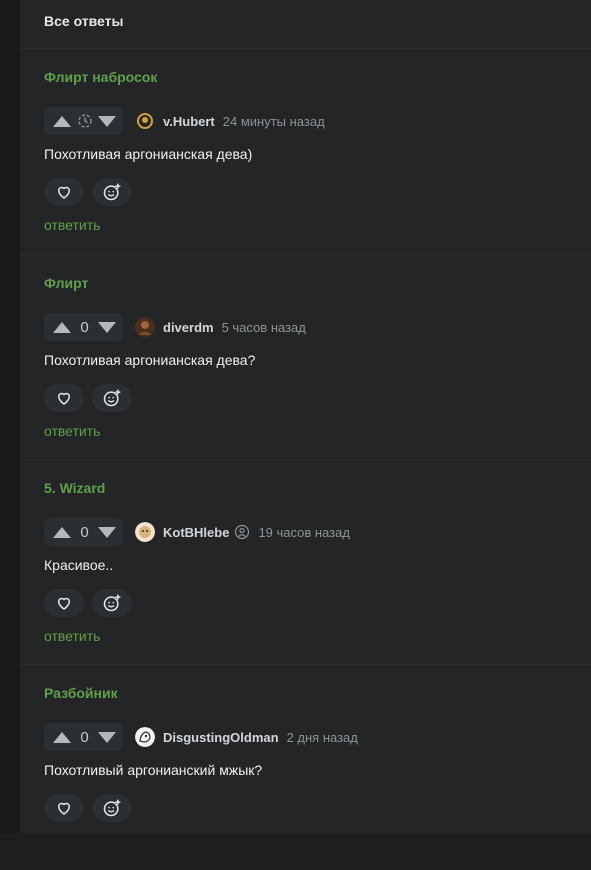 The width and height of the screenshot is (591, 870). Describe the element at coordinates (322, 737) in the screenshot. I see `comment-timestamp: 2 дня назад` at that location.